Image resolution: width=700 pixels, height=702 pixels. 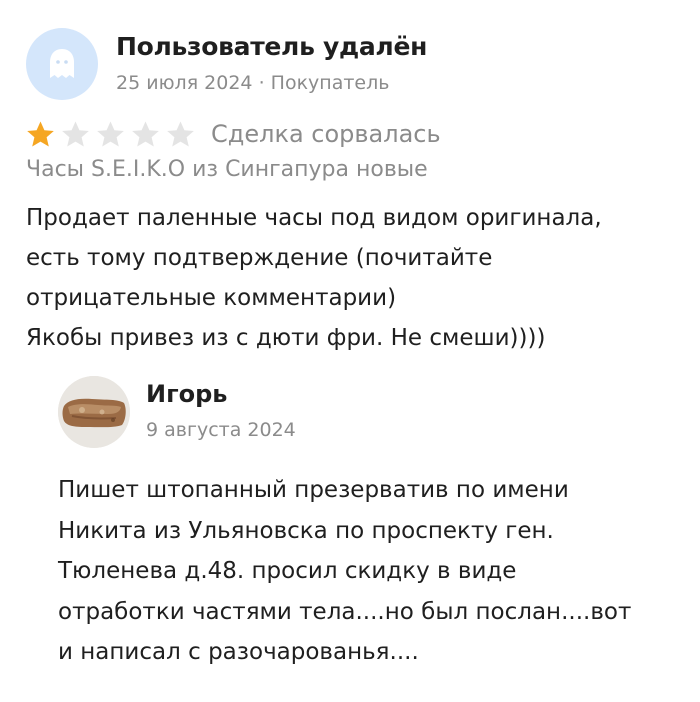 I want to click on avatar, so click(x=62, y=64).